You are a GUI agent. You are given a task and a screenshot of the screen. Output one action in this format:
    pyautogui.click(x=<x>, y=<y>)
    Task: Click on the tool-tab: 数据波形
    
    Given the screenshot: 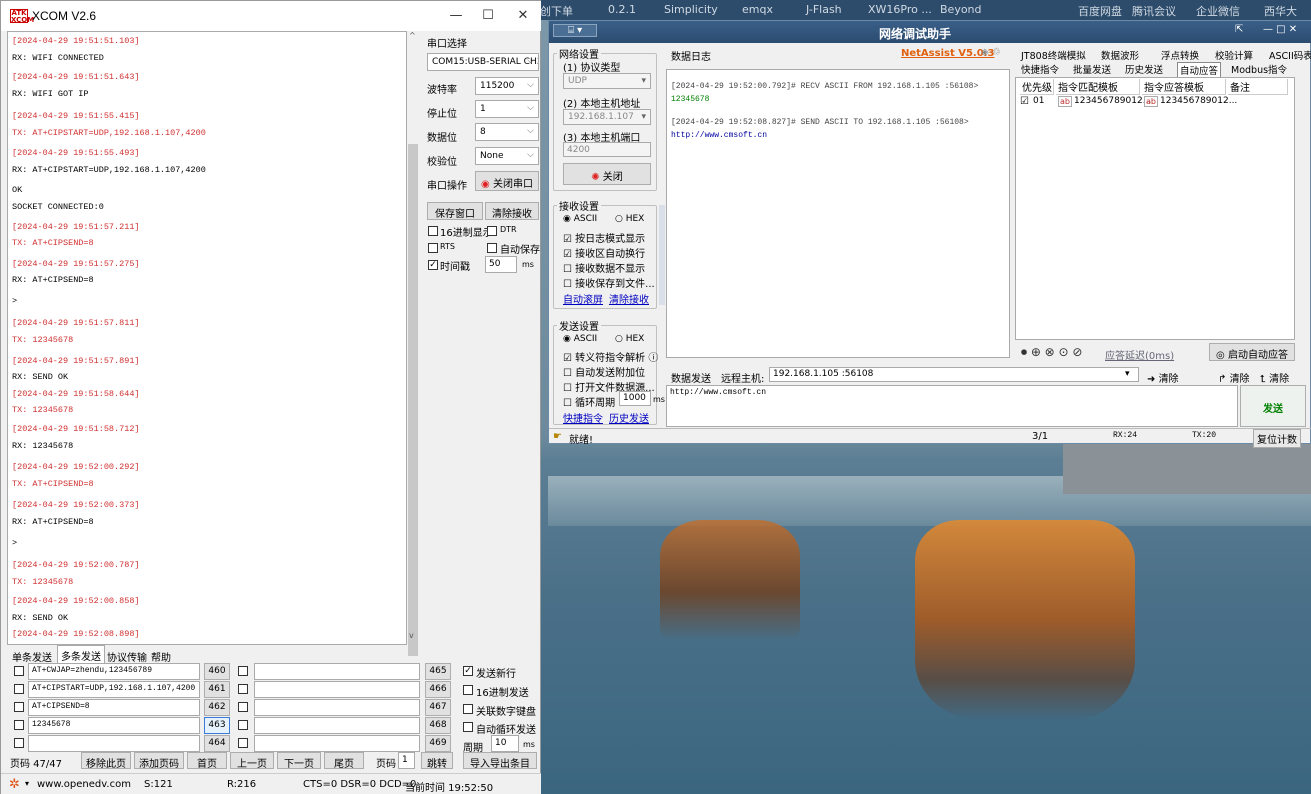 What is the action you would take?
    pyautogui.click(x=1120, y=55)
    